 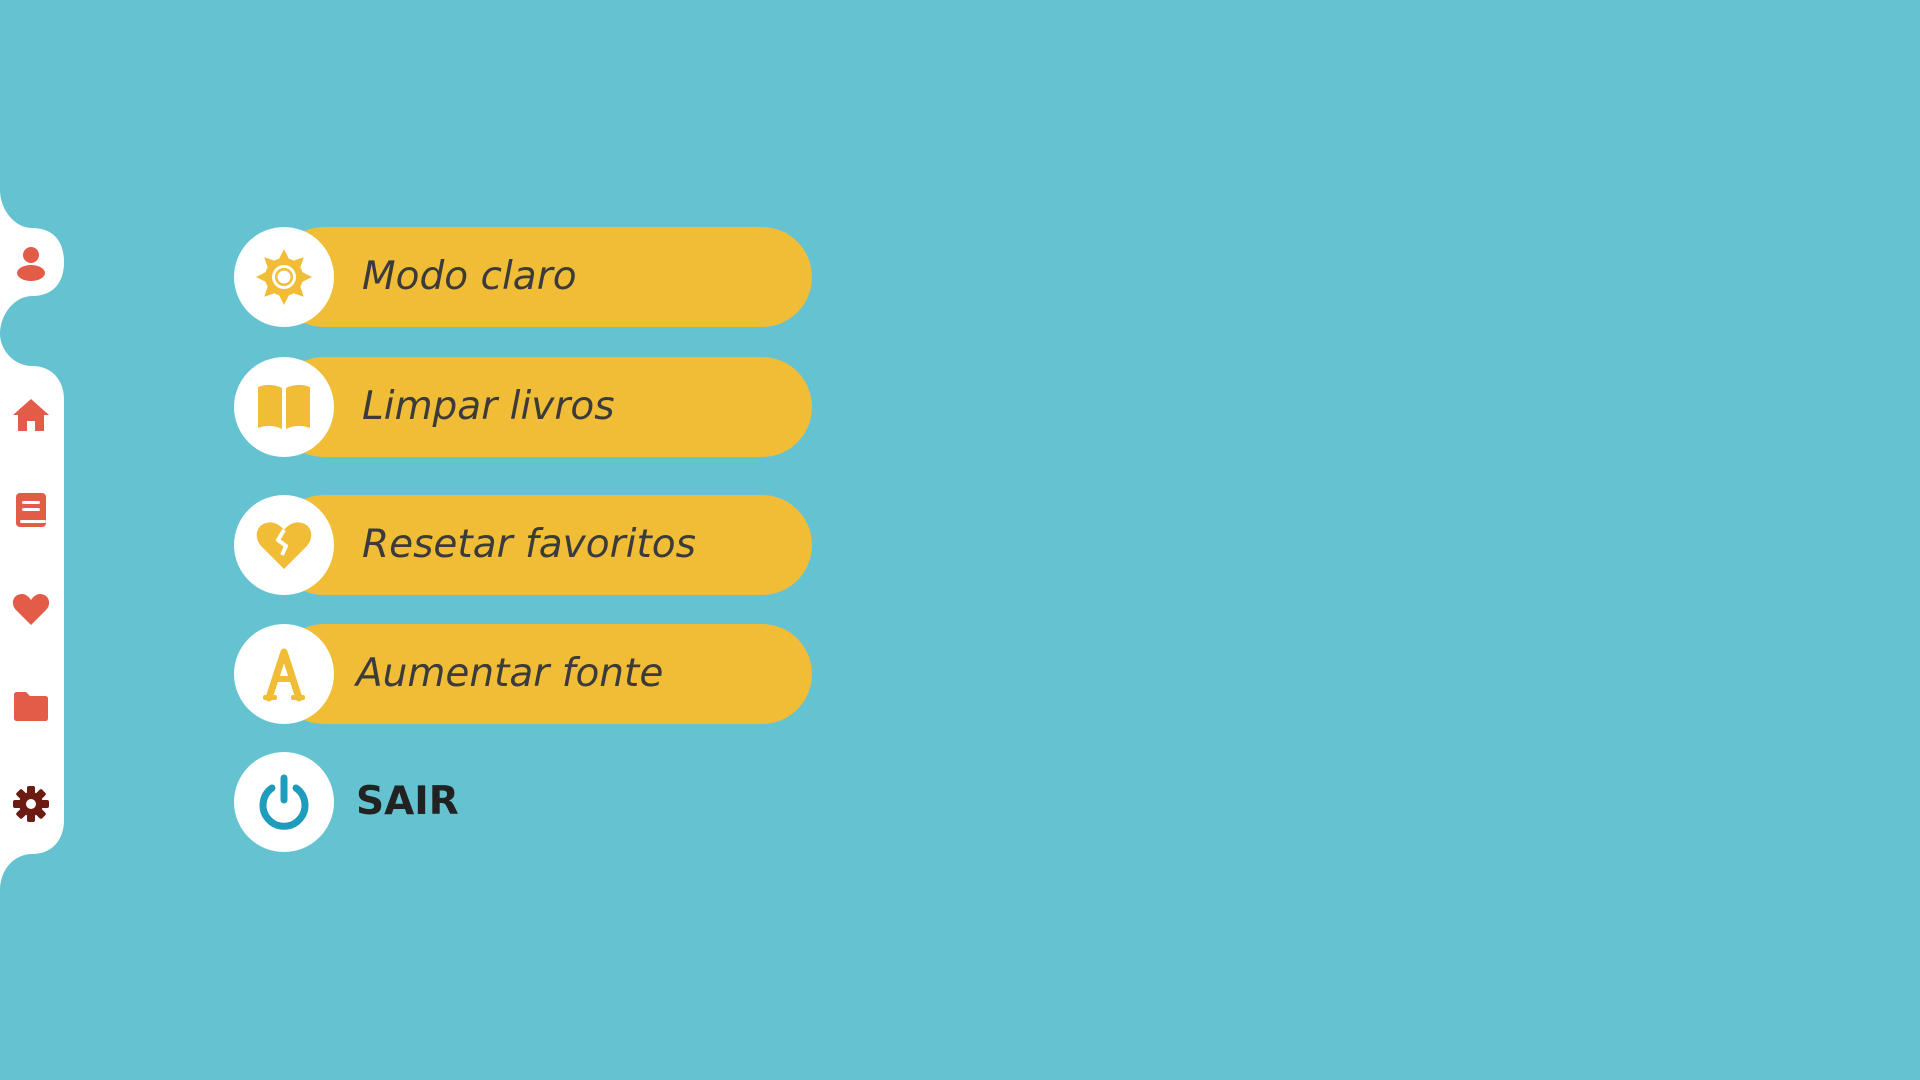 I want to click on sidebar-item-folders, so click(x=31, y=706).